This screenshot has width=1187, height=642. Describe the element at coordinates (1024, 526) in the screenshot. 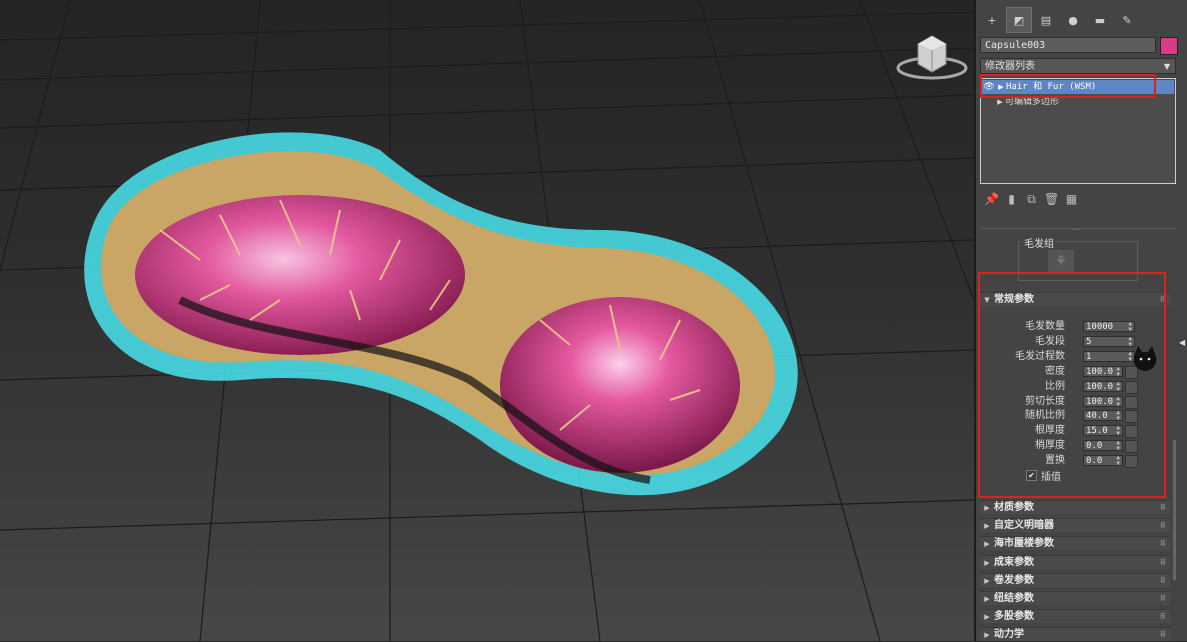

I see `rollout-title: 自定义明暗器` at that location.